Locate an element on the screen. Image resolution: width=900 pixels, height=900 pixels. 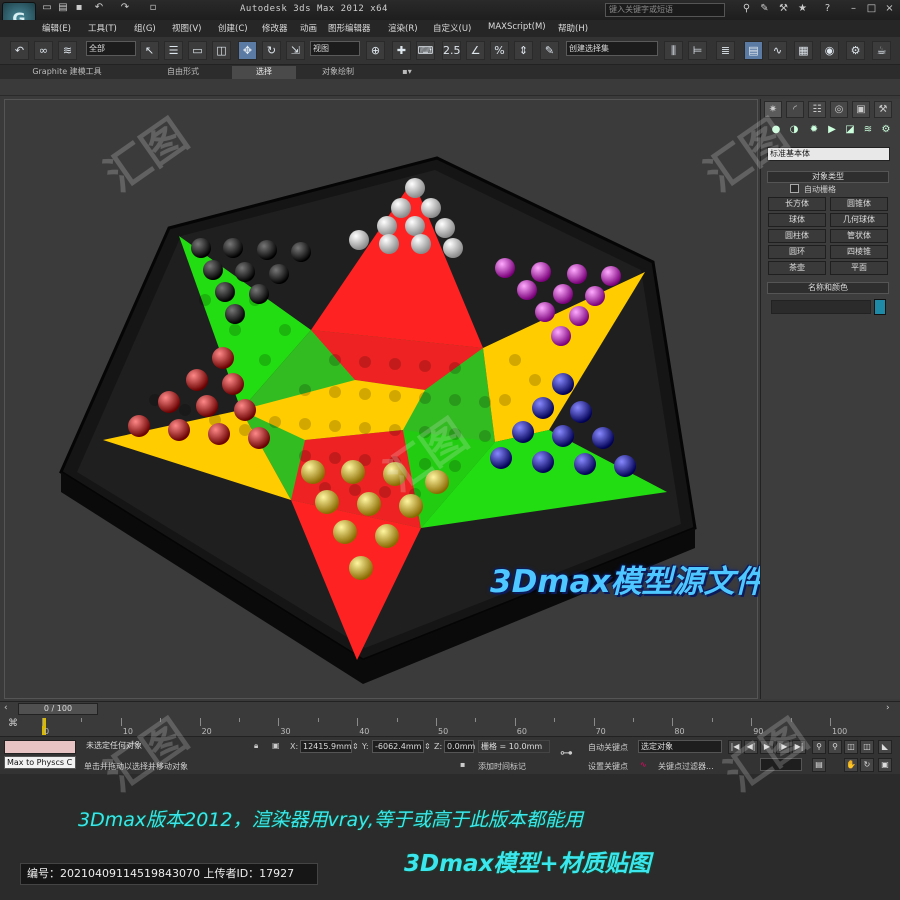
y-coord-input: -6062.4mm is located at coordinates (398, 746).